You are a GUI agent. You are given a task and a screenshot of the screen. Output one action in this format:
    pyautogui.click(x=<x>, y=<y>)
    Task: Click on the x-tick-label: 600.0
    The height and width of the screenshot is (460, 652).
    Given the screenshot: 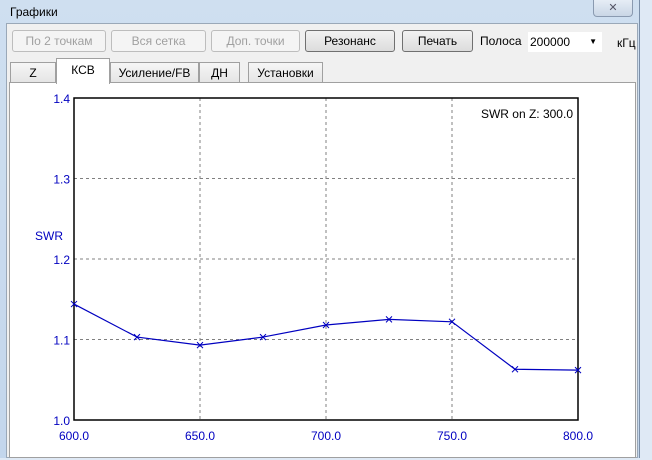 What is the action you would take?
    pyautogui.click(x=74, y=436)
    